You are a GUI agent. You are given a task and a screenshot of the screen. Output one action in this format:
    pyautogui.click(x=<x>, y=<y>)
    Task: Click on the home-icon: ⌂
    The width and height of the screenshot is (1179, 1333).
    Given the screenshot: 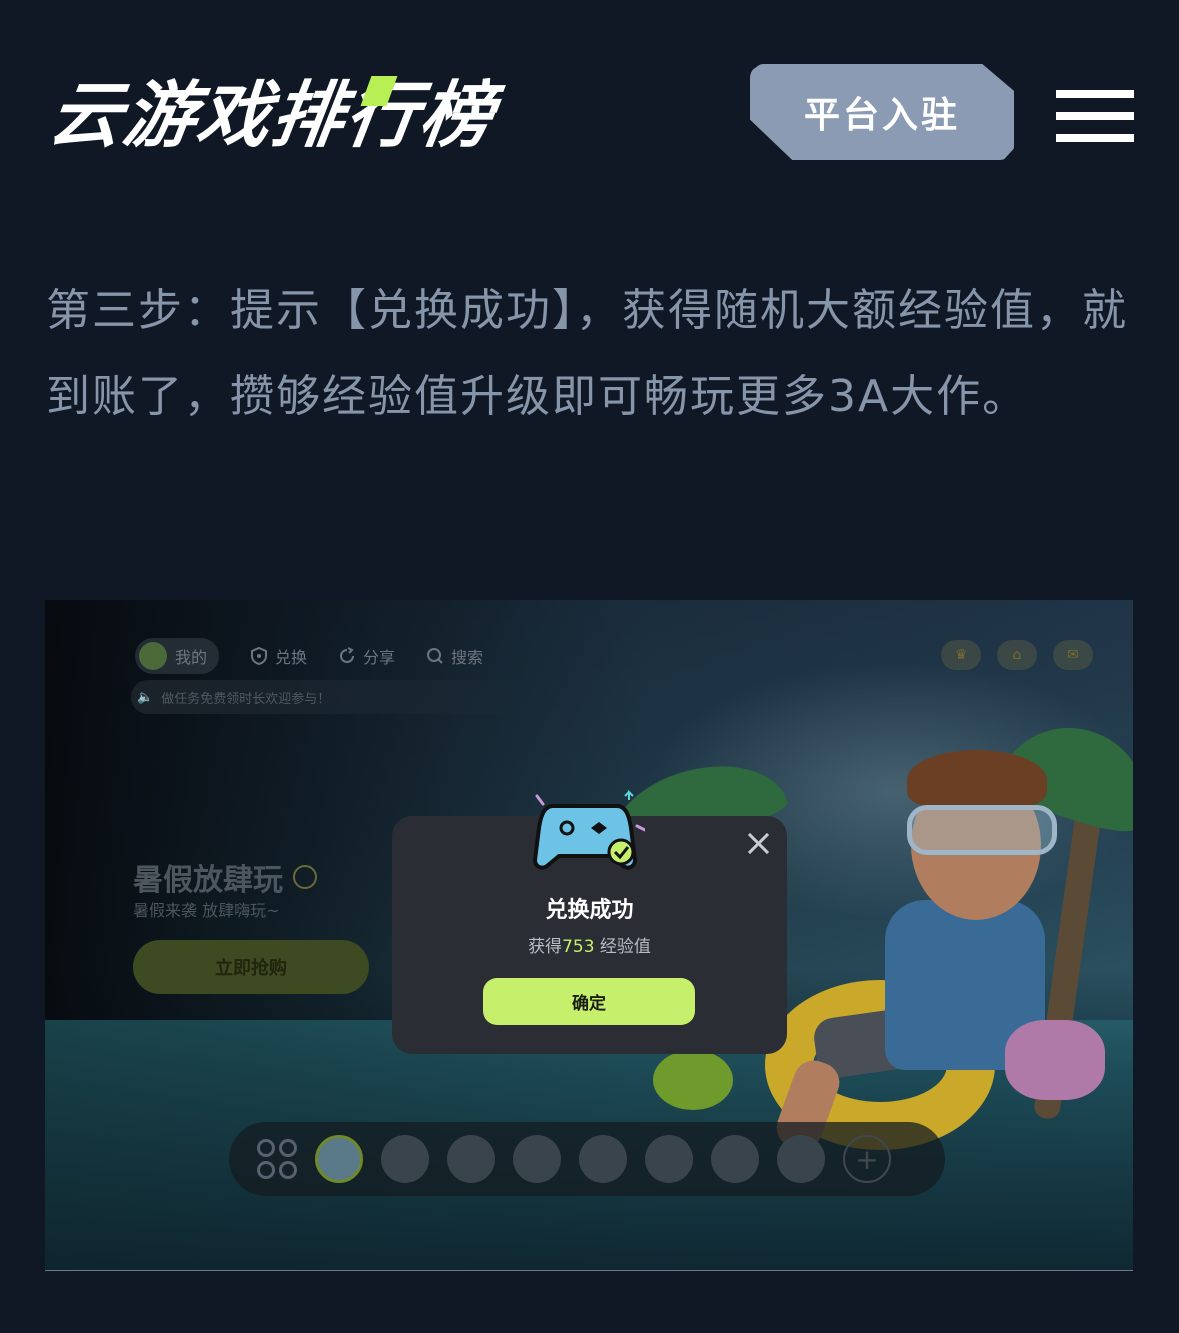 What is the action you would take?
    pyautogui.click(x=1017, y=655)
    